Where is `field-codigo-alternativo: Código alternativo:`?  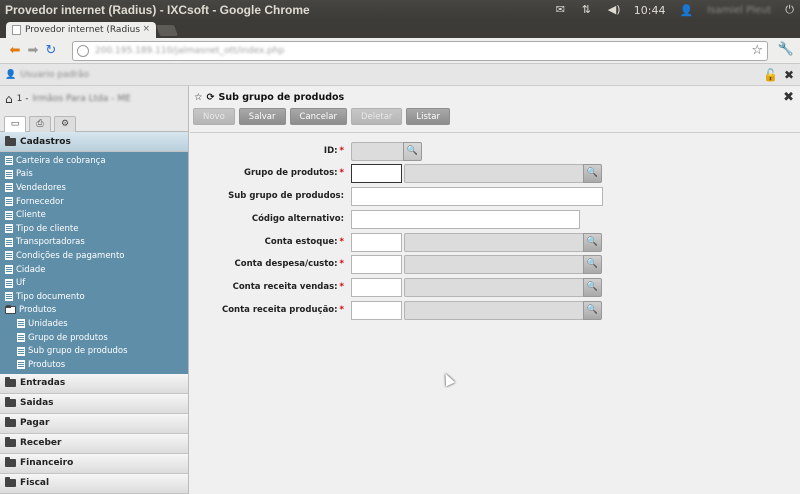 field-codigo-alternativo: Código alternativo: is located at coordinates (495, 219).